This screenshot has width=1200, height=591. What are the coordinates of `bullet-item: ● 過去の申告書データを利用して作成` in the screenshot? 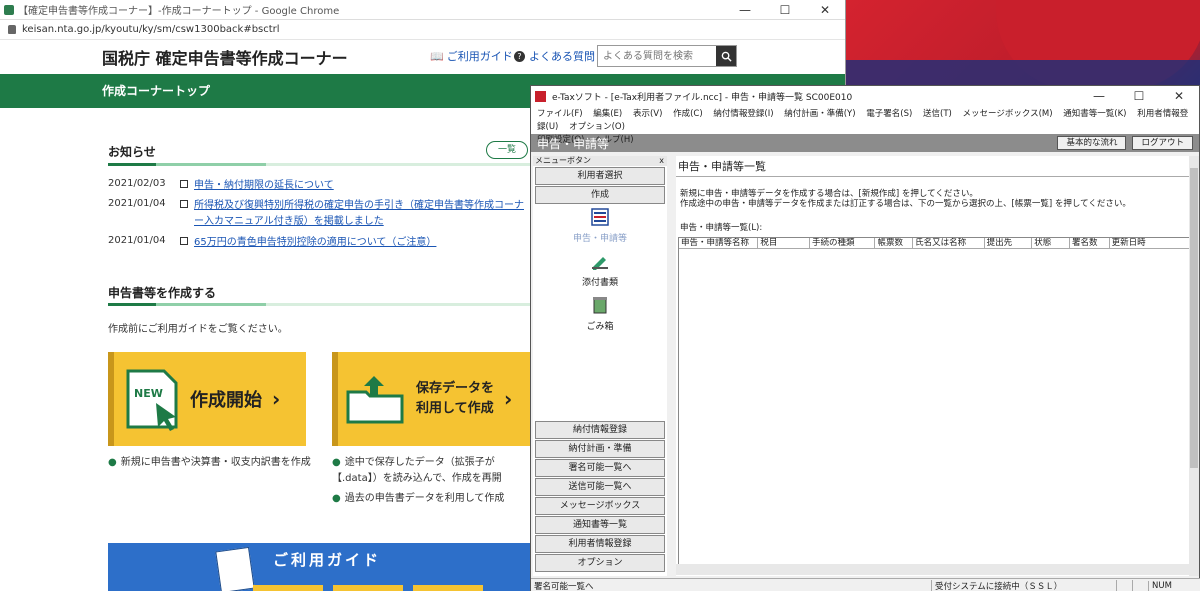 It's located at (418, 498).